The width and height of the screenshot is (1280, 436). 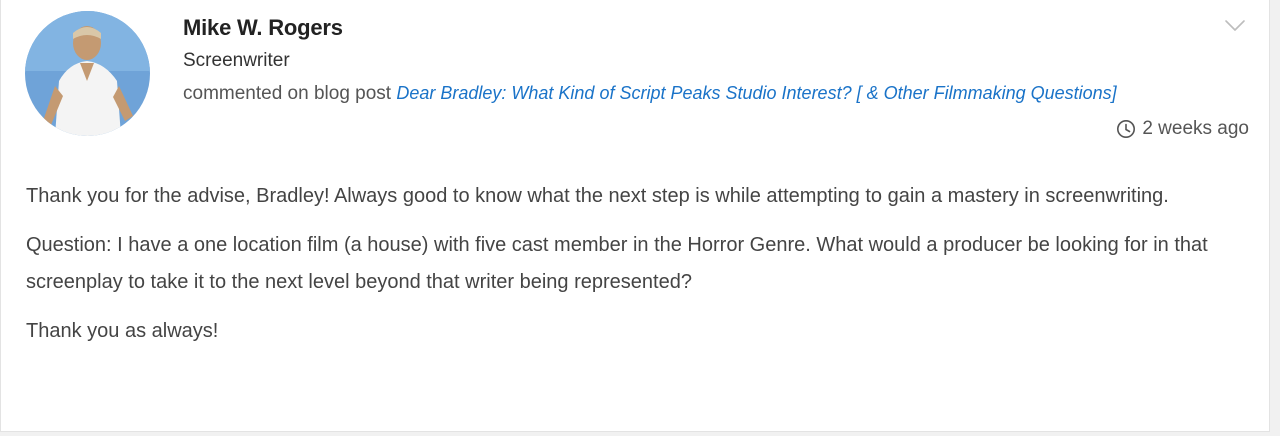 I want to click on chevron-down-icon, so click(x=1235, y=26).